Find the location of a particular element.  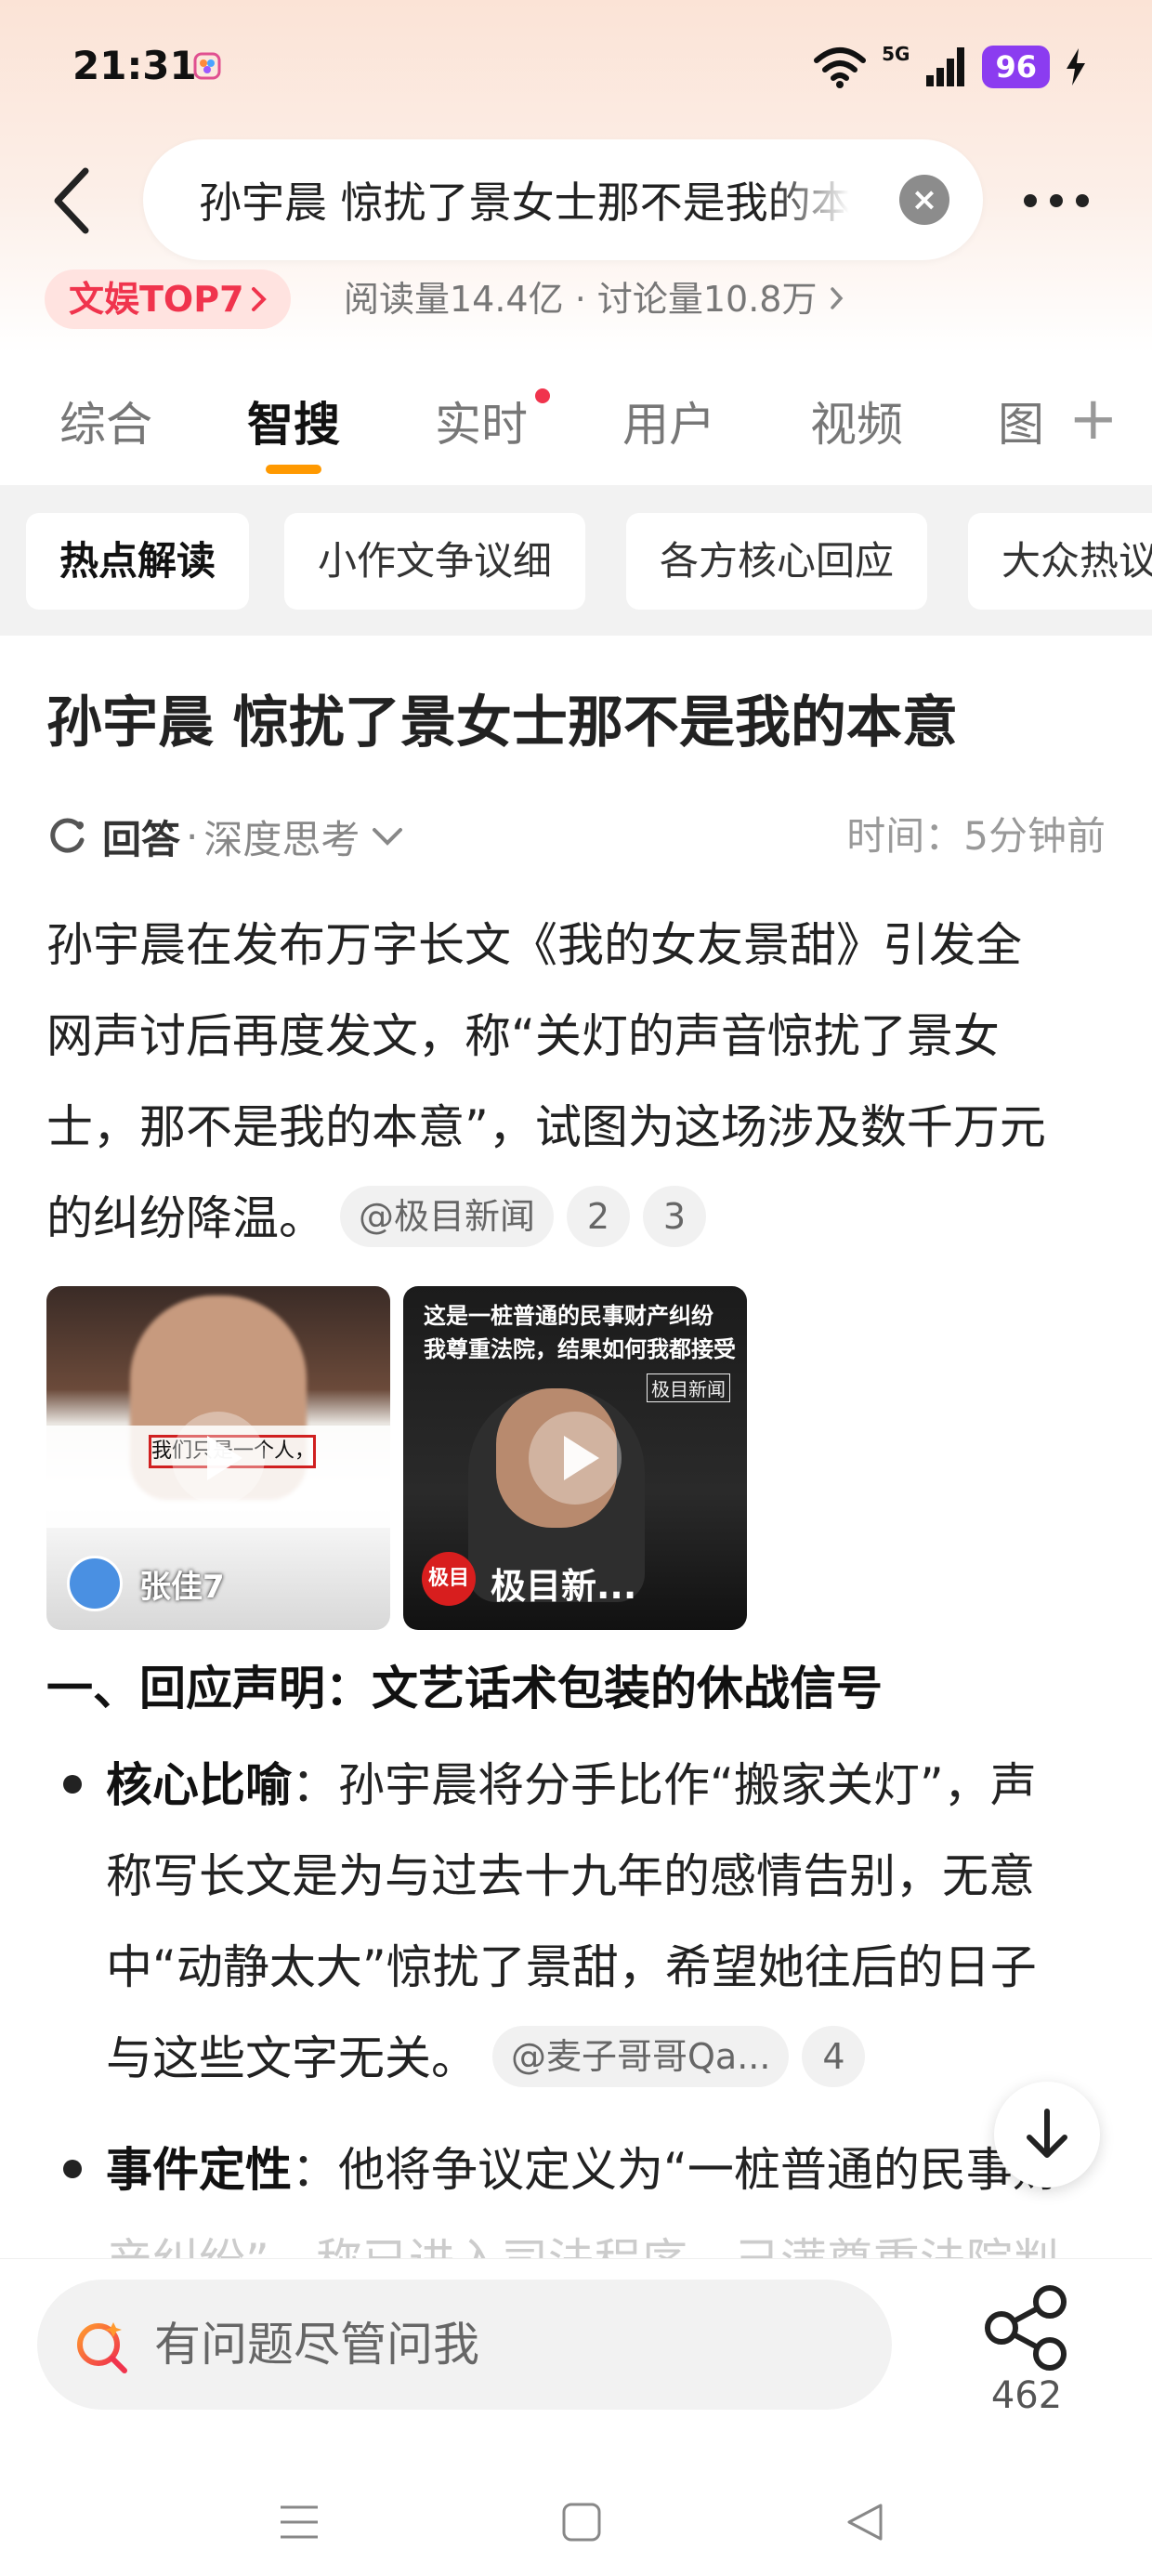

hot-topic-label: 文娱TOP7 is located at coordinates (156, 299).